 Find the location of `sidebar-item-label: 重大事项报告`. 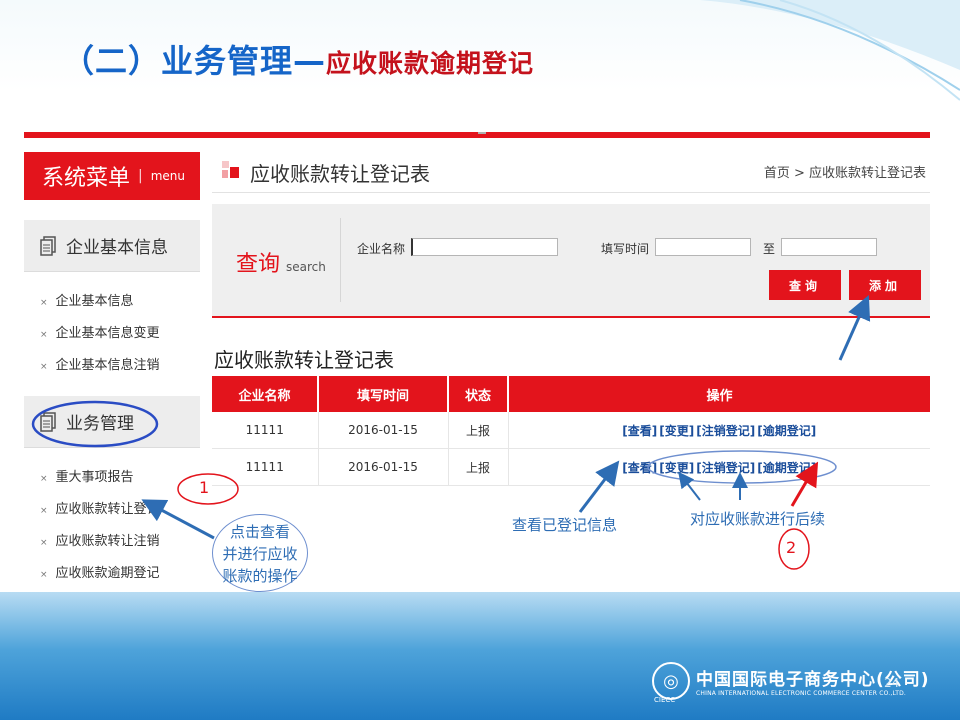

sidebar-item-label: 重大事项报告 is located at coordinates (94, 477).